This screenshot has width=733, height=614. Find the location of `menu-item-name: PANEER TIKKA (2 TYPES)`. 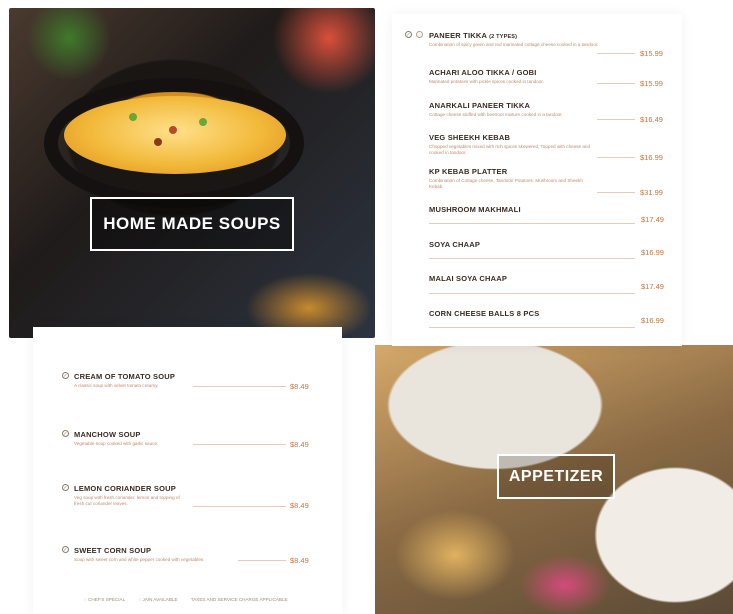

menu-item-name: PANEER TIKKA (2 TYPES) is located at coordinates (473, 35).